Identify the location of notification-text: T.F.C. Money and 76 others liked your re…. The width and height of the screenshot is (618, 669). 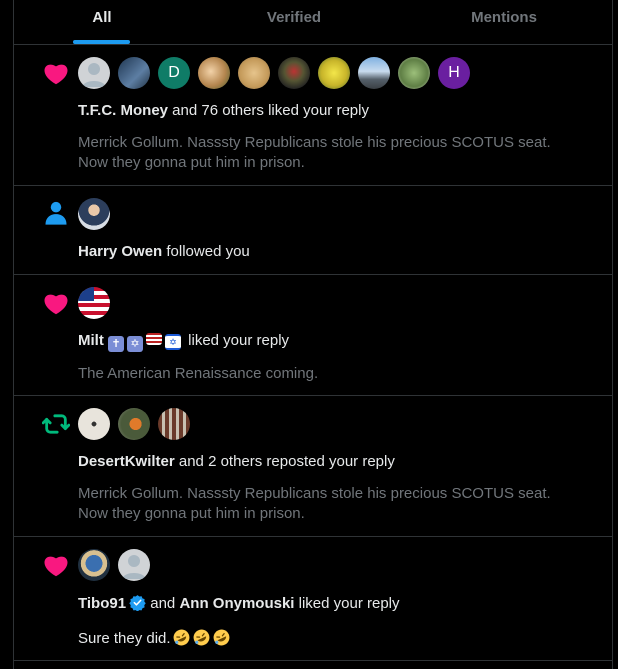
(223, 110).